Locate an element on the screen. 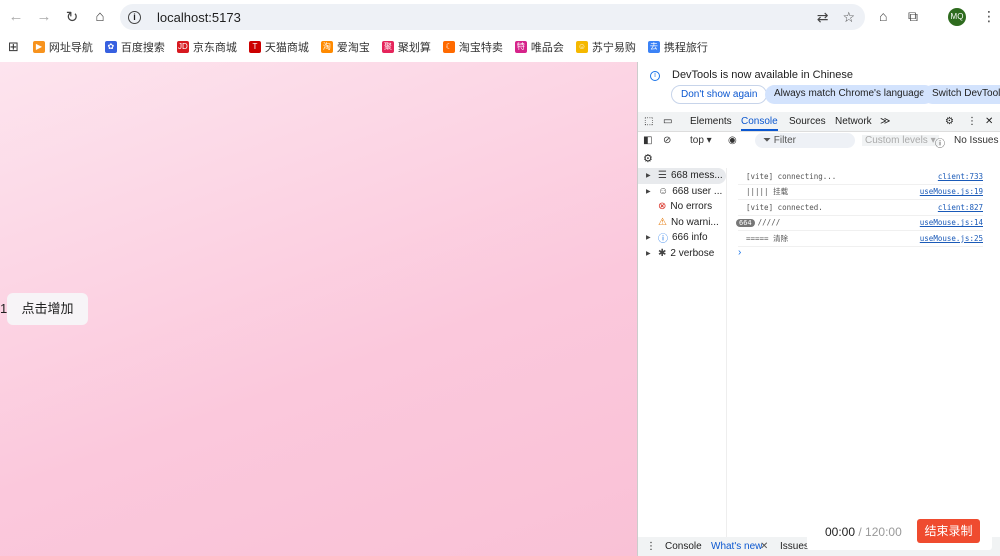 The image size is (1000, 556). clear-console-icon: ⊘ is located at coordinates (667, 140).